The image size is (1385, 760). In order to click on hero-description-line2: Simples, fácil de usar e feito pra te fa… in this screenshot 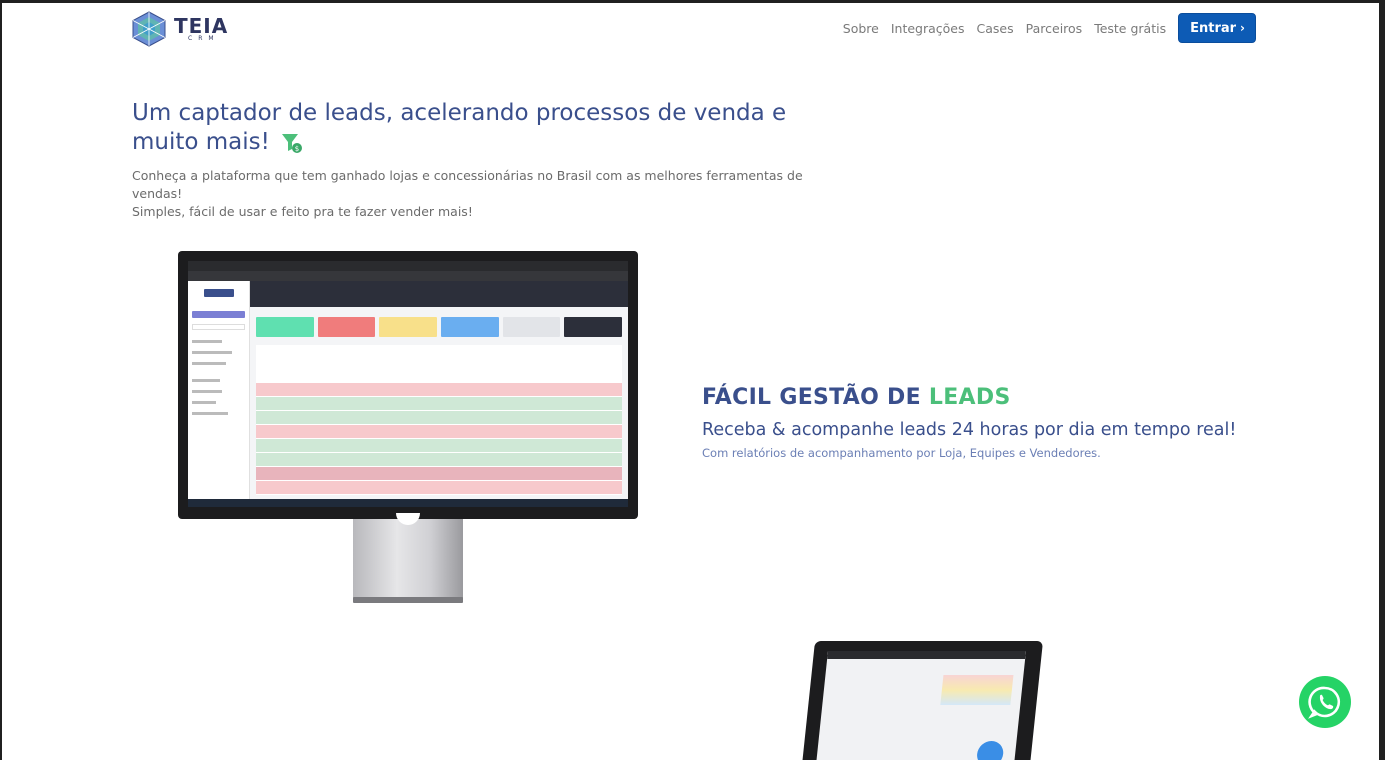, I will do `click(302, 211)`.